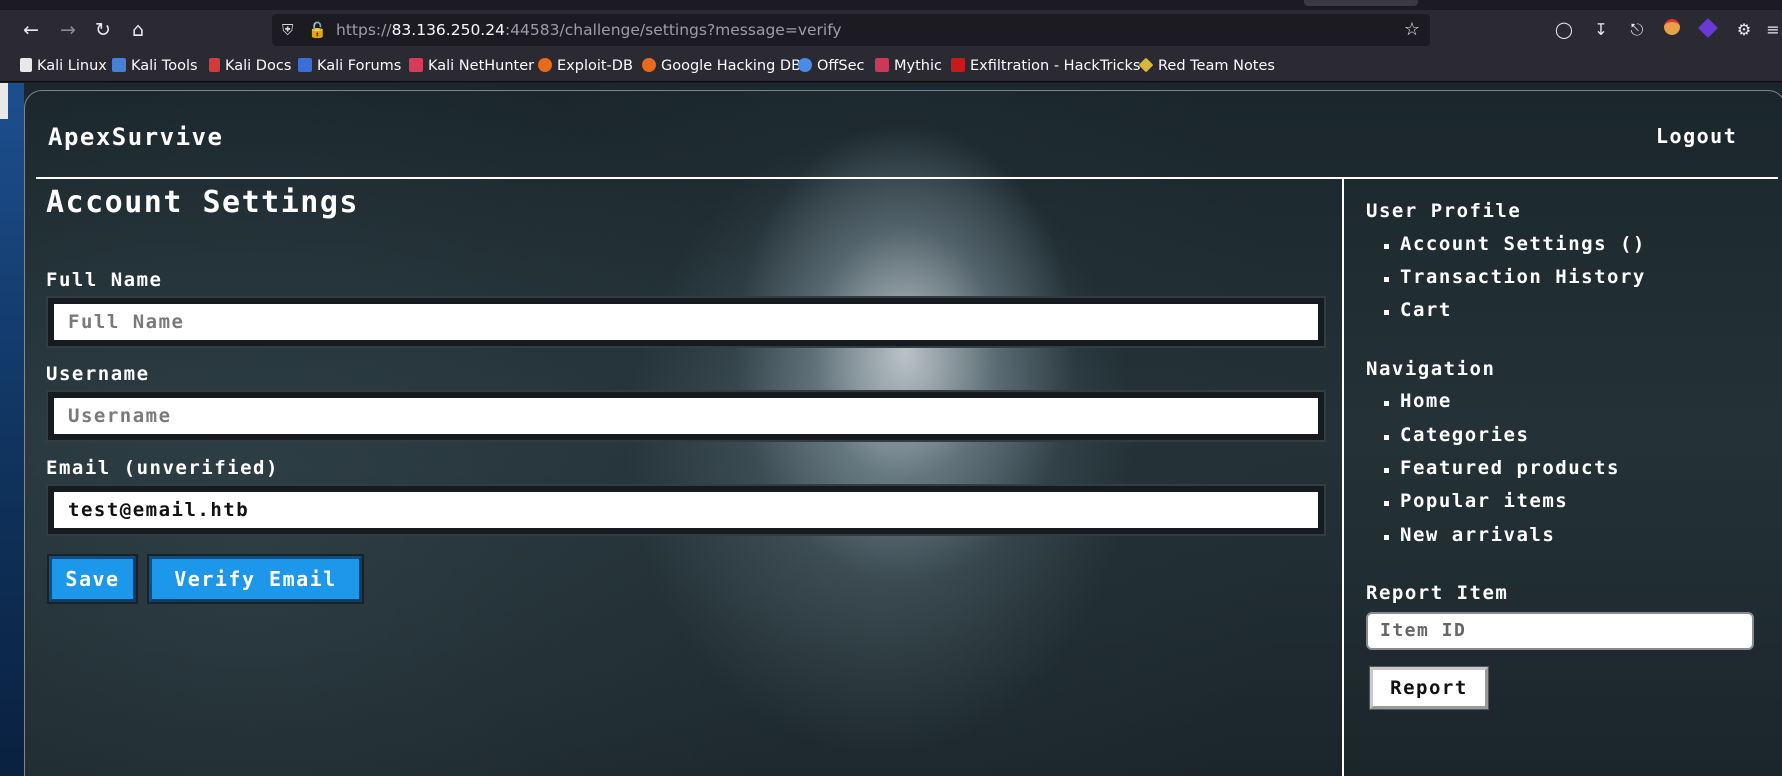 The width and height of the screenshot is (1782, 776). What do you see at coordinates (918, 66) in the screenshot?
I see `bookmark-label: Mythic` at bounding box center [918, 66].